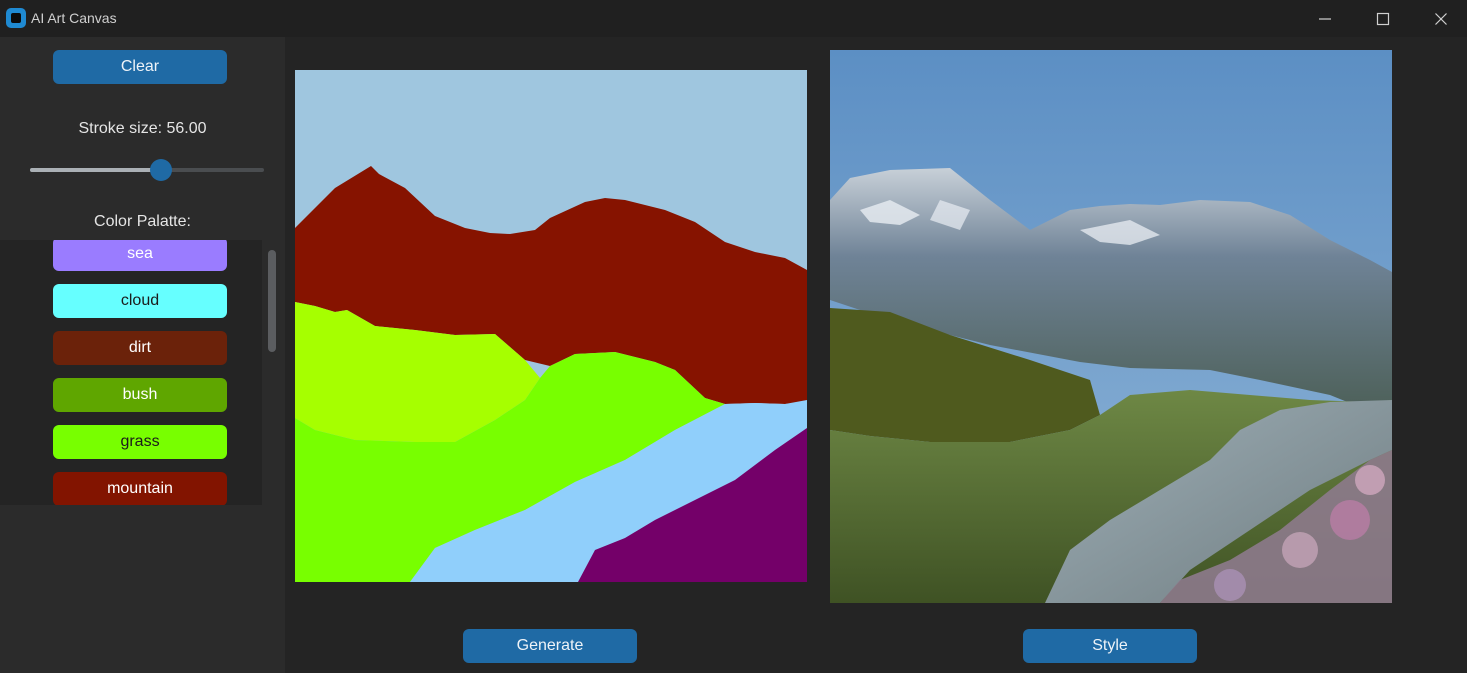 The image size is (1467, 673). What do you see at coordinates (96, 170) in the screenshot?
I see `slider-fill` at bounding box center [96, 170].